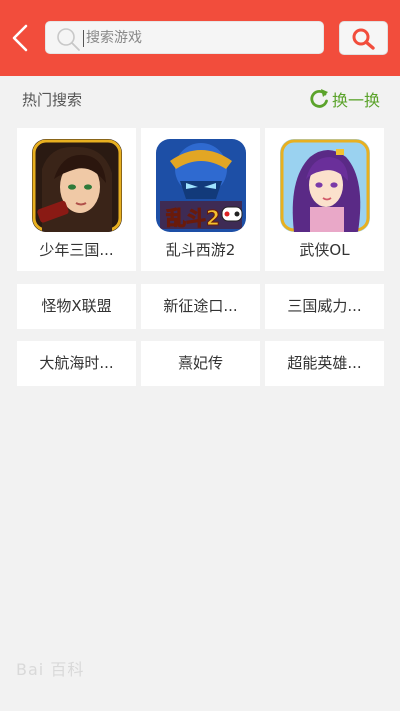 Image resolution: width=400 pixels, height=711 pixels. Describe the element at coordinates (193, 218) in the screenshot. I see `svg-text: 乱斗2` at that location.